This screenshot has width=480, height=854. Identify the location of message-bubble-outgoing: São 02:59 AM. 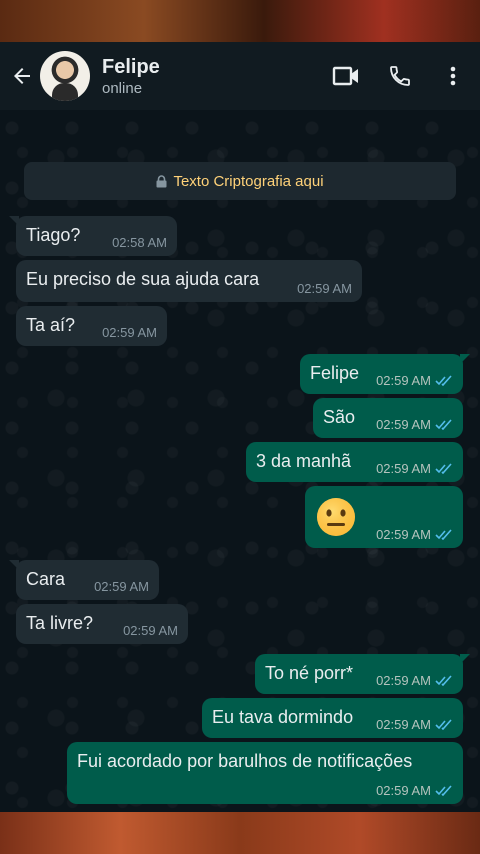
(388, 418).